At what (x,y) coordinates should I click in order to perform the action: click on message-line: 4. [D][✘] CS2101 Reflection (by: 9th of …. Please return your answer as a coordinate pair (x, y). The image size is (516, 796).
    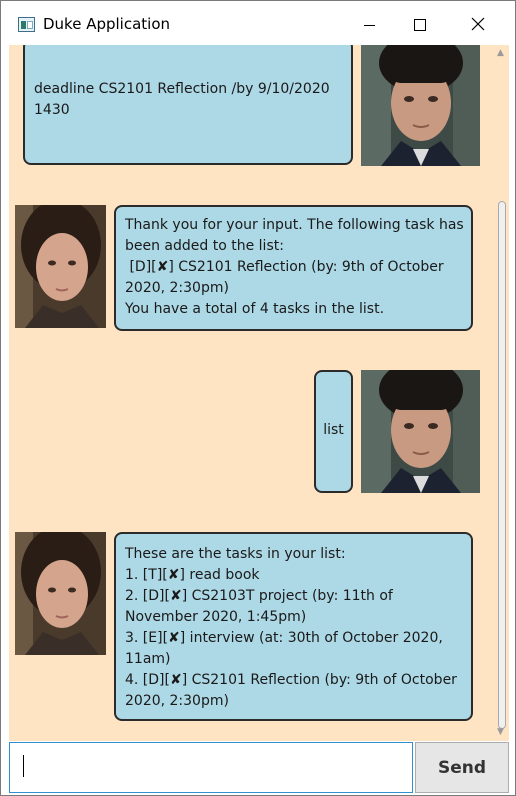
    Looking at the image, I should click on (291, 680).